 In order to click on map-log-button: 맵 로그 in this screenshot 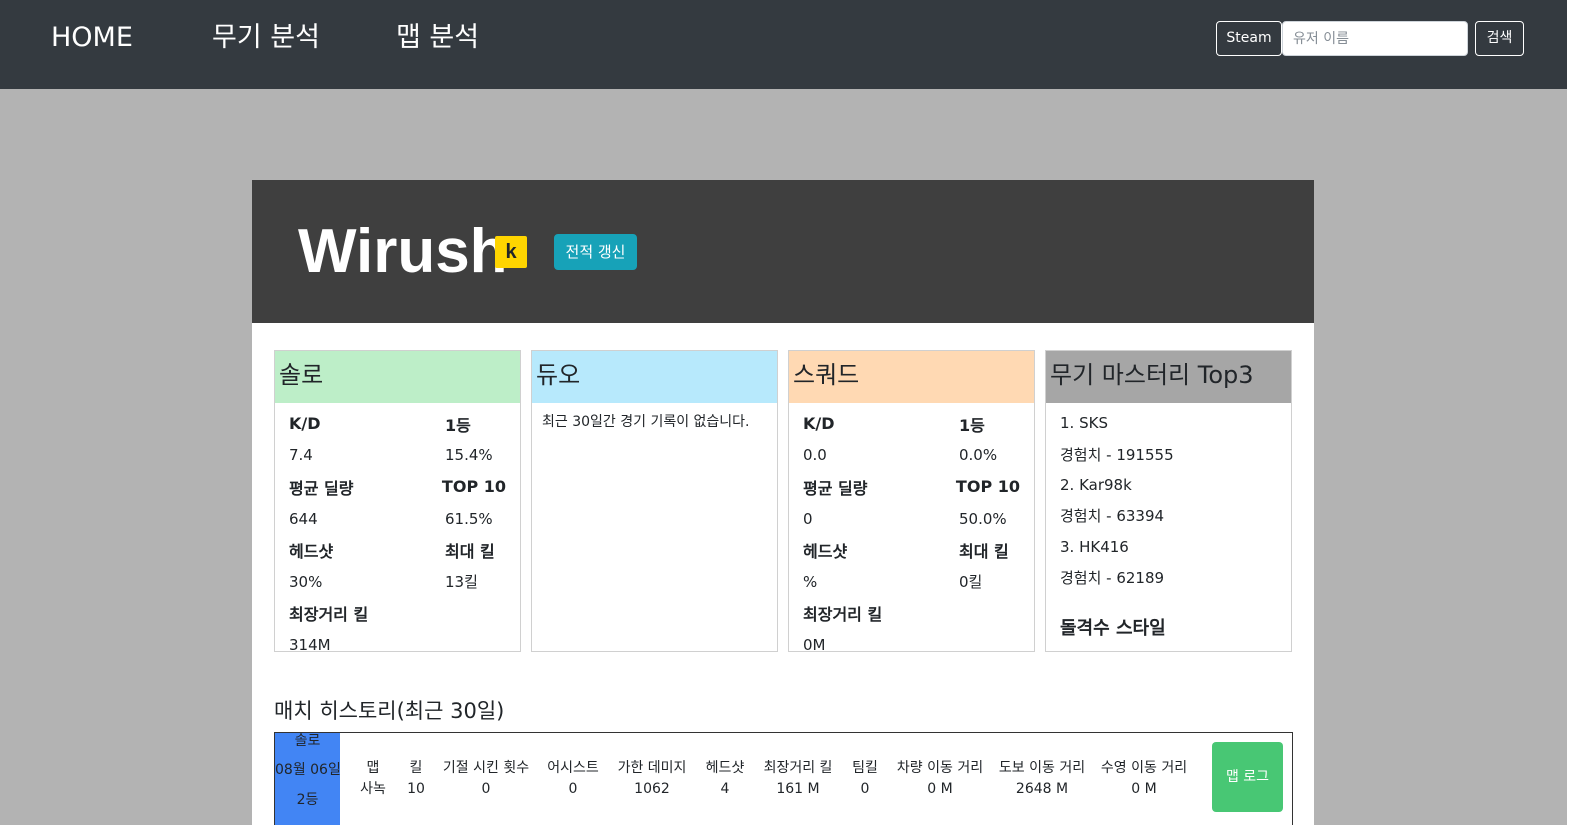, I will do `click(1247, 777)`.